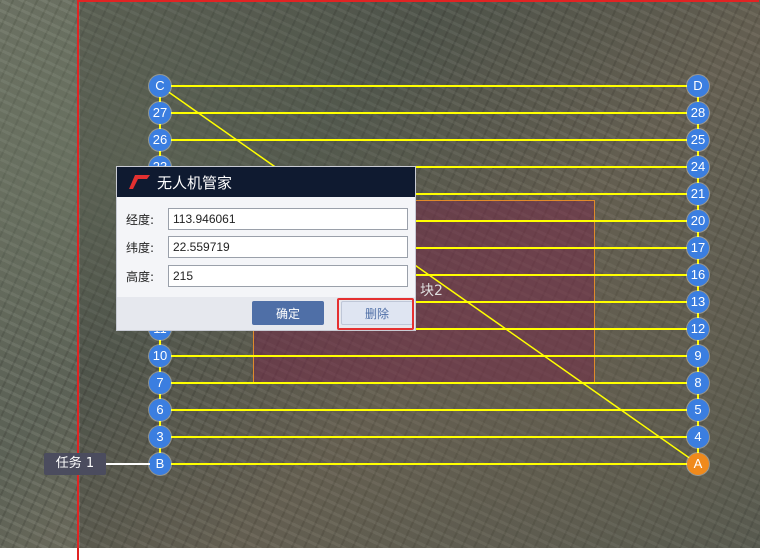  Describe the element at coordinates (698, 383) in the screenshot. I see `waypoint-marker: 8` at that location.